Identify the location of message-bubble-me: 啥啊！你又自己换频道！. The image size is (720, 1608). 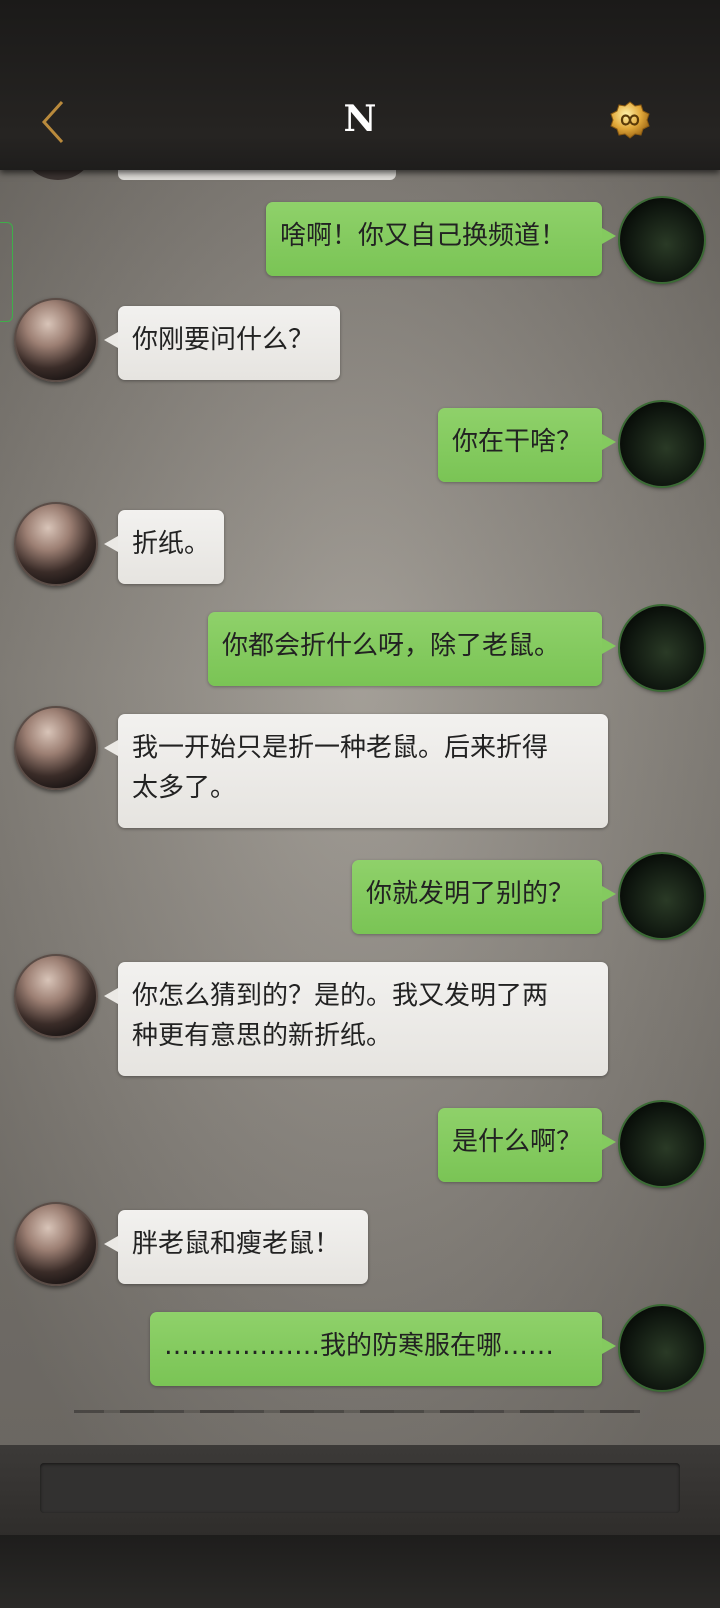
(441, 239).